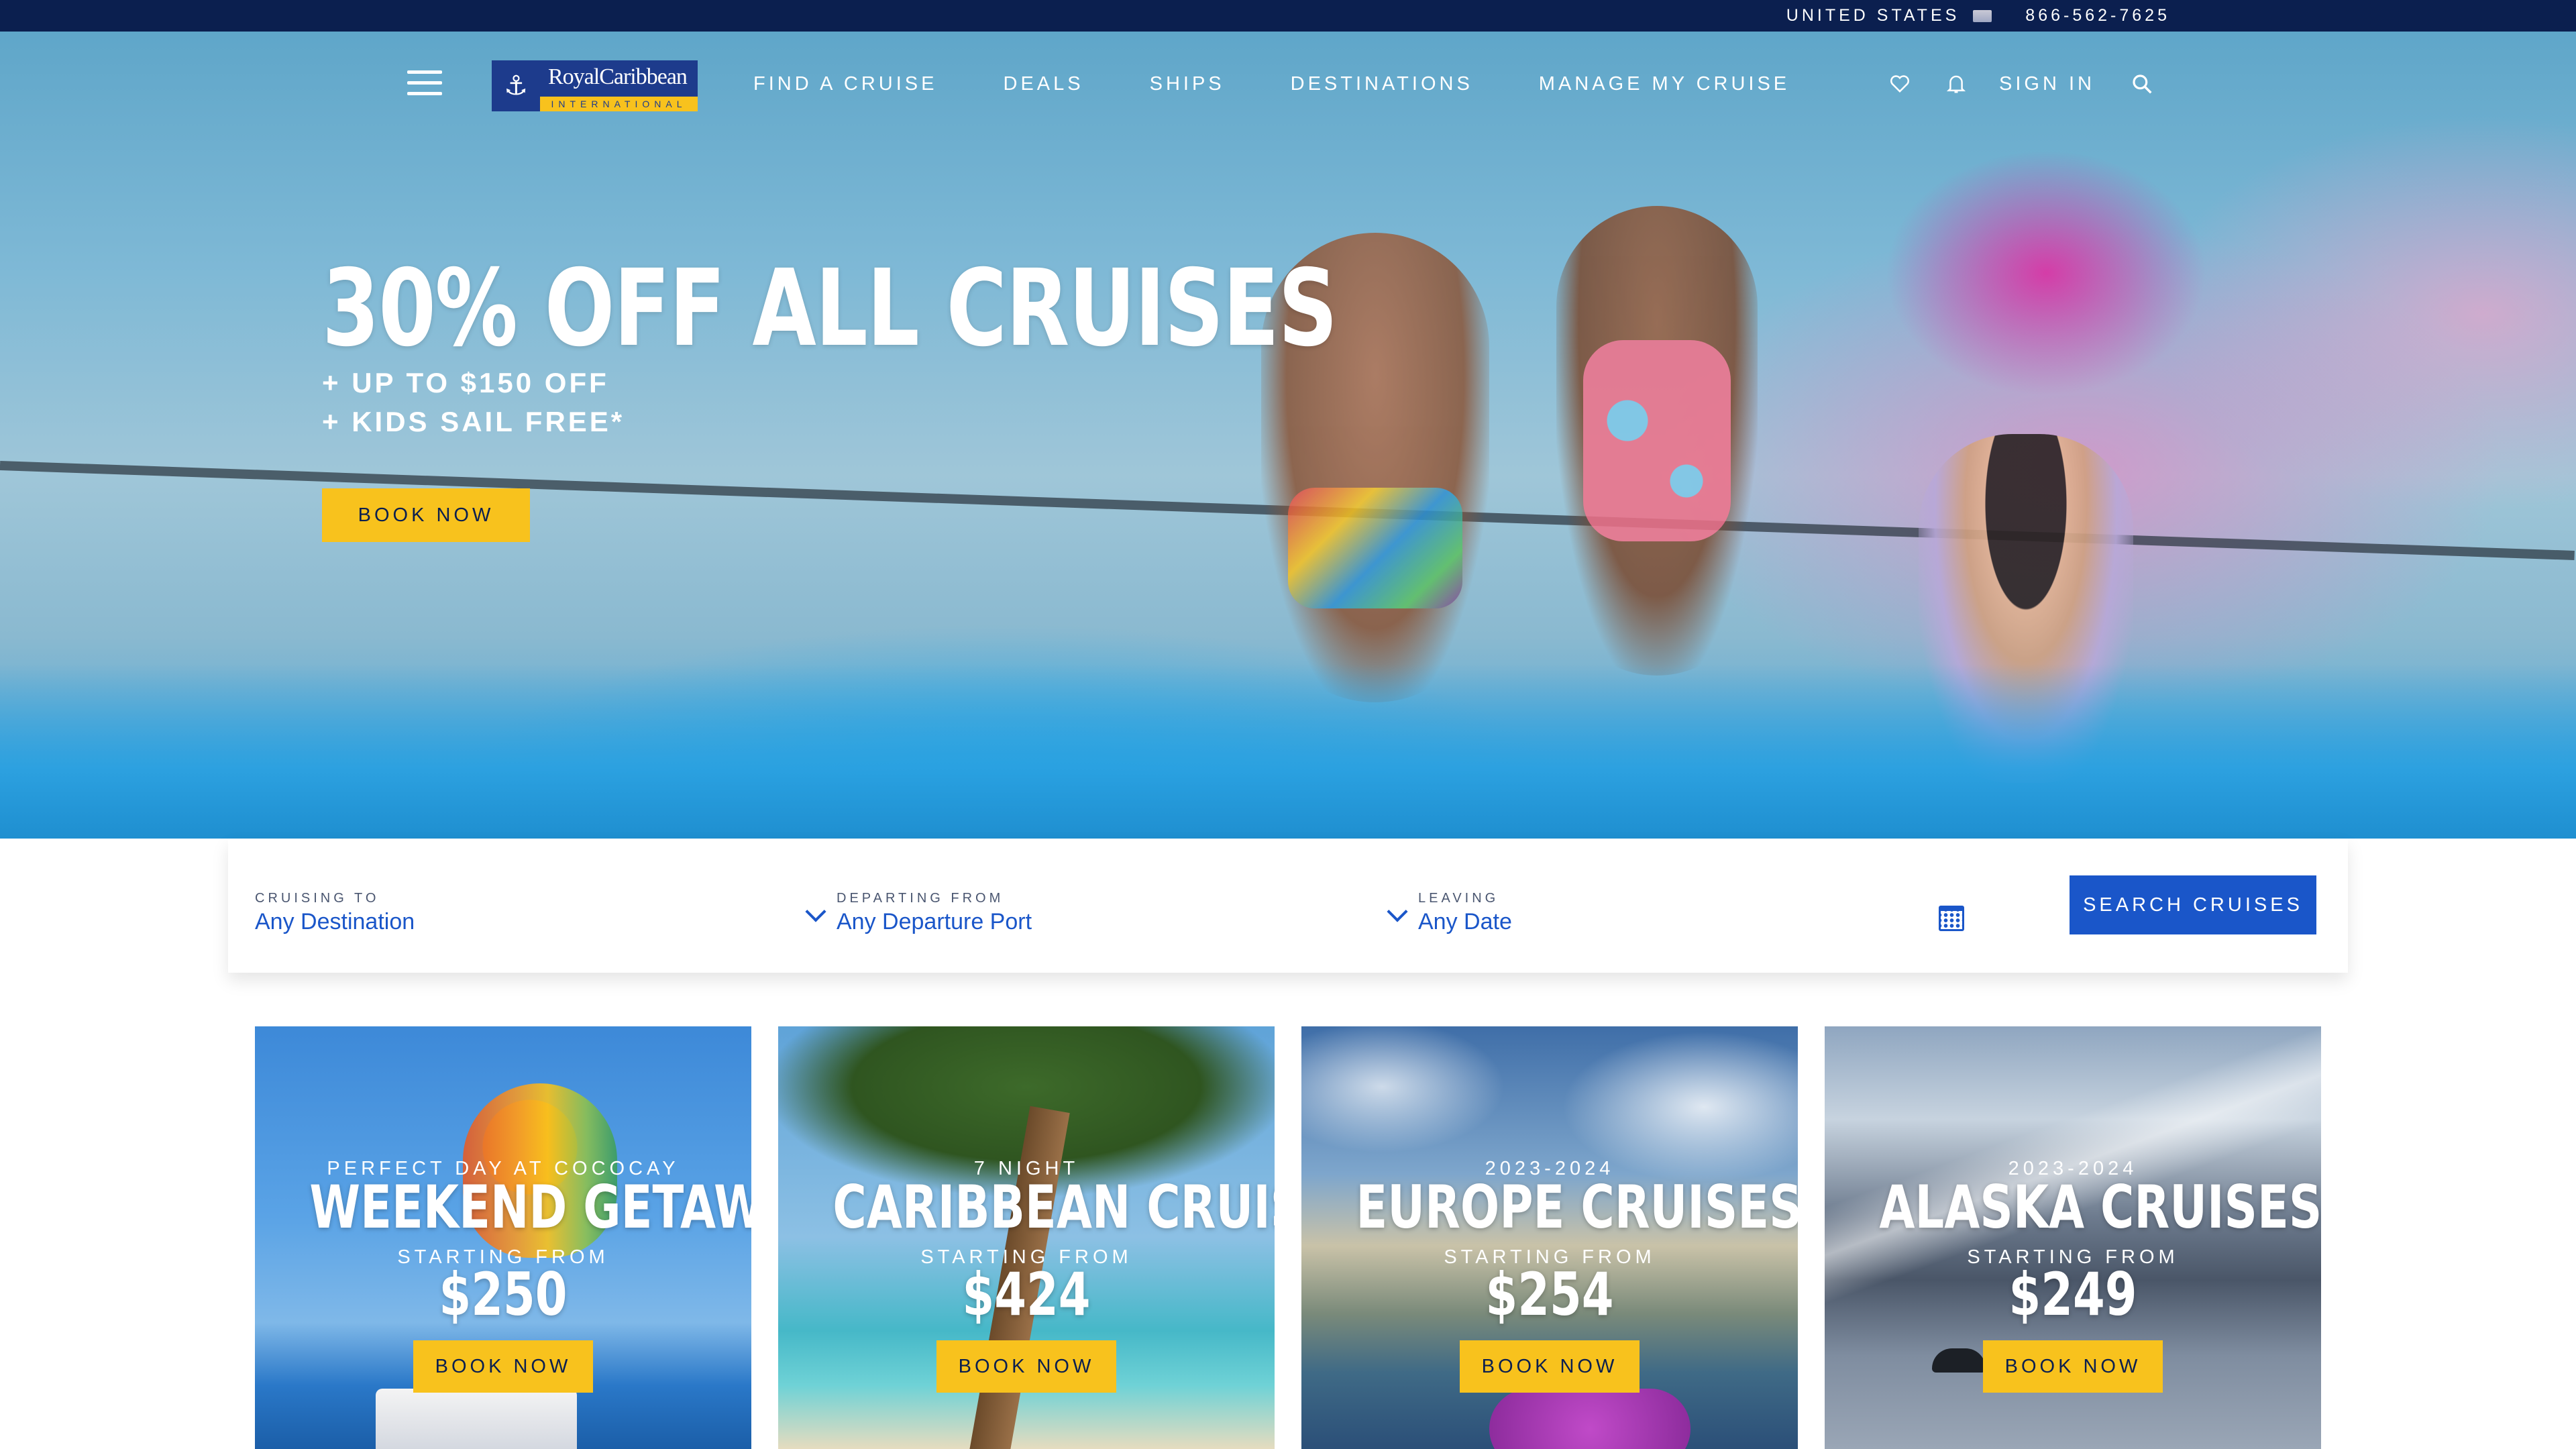 The height and width of the screenshot is (1449, 2576). What do you see at coordinates (2072, 1294) in the screenshot?
I see `card-price: $249` at bounding box center [2072, 1294].